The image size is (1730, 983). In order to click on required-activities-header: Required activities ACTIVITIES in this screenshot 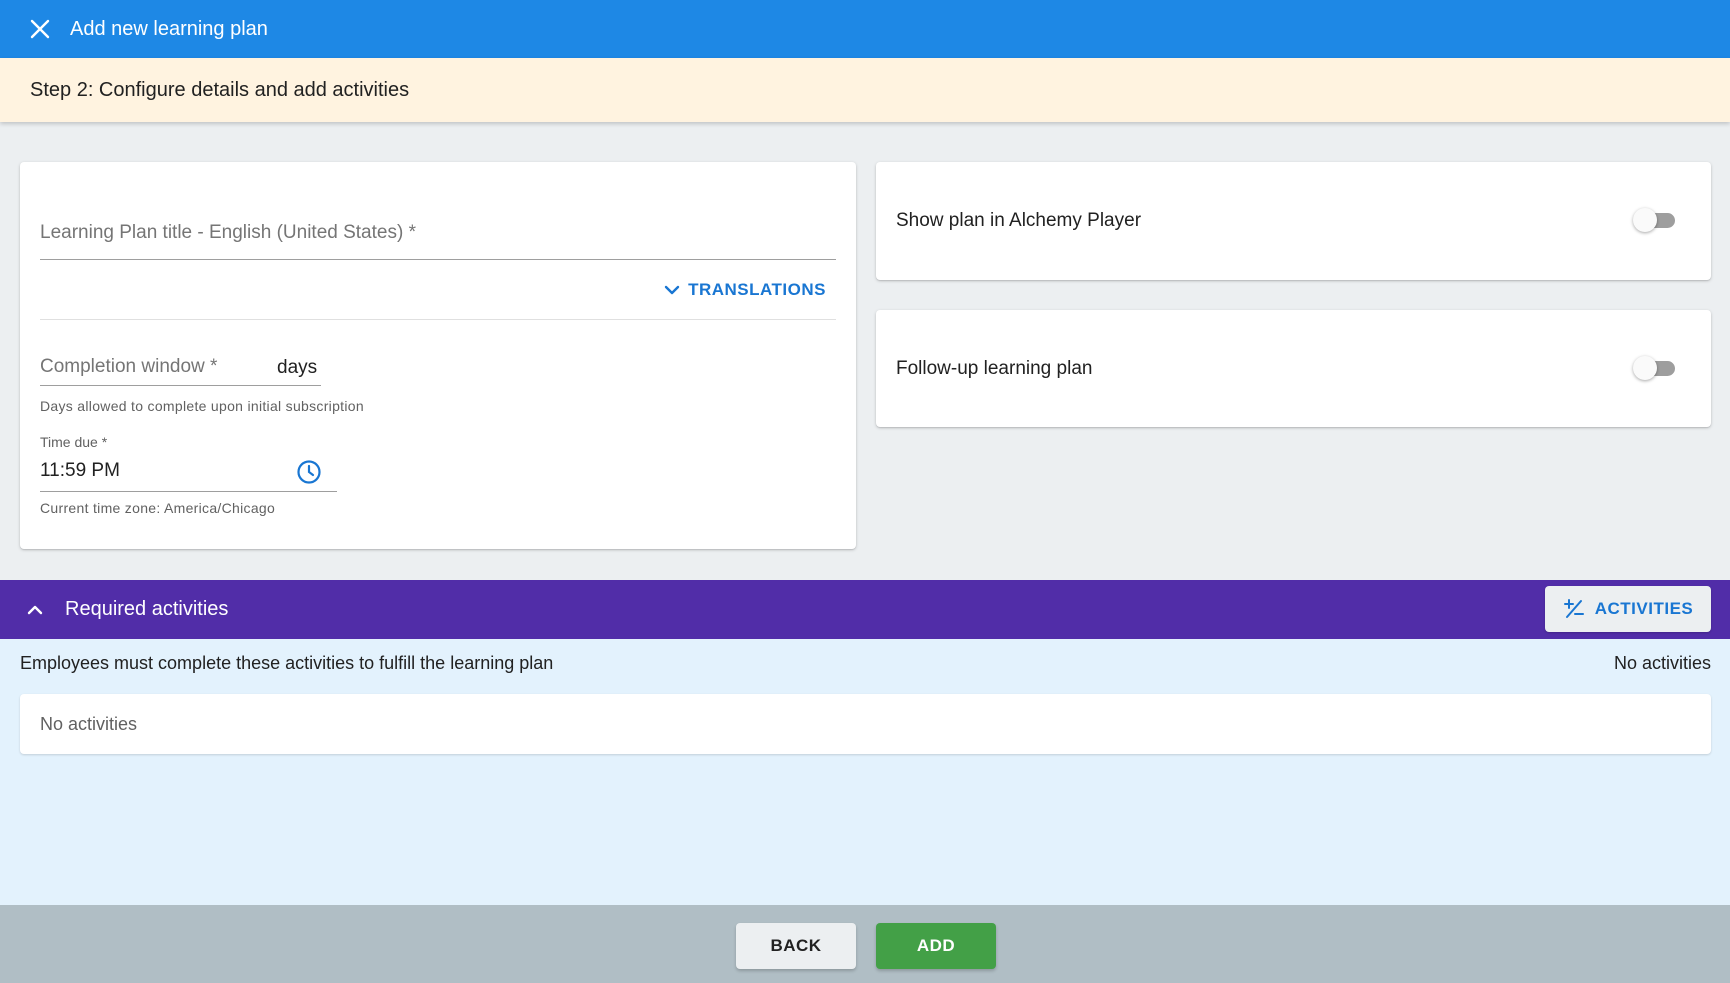, I will do `click(865, 609)`.